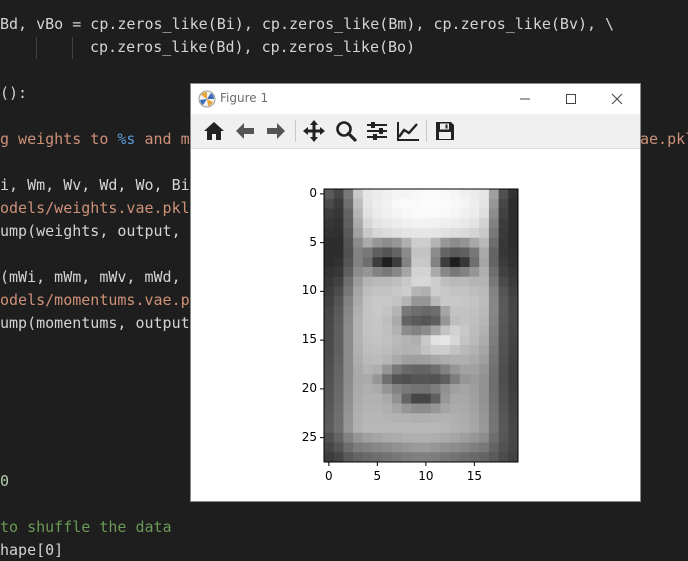 The image size is (688, 561). Describe the element at coordinates (309, 290) in the screenshot. I see `y-tick-label: 10` at that location.